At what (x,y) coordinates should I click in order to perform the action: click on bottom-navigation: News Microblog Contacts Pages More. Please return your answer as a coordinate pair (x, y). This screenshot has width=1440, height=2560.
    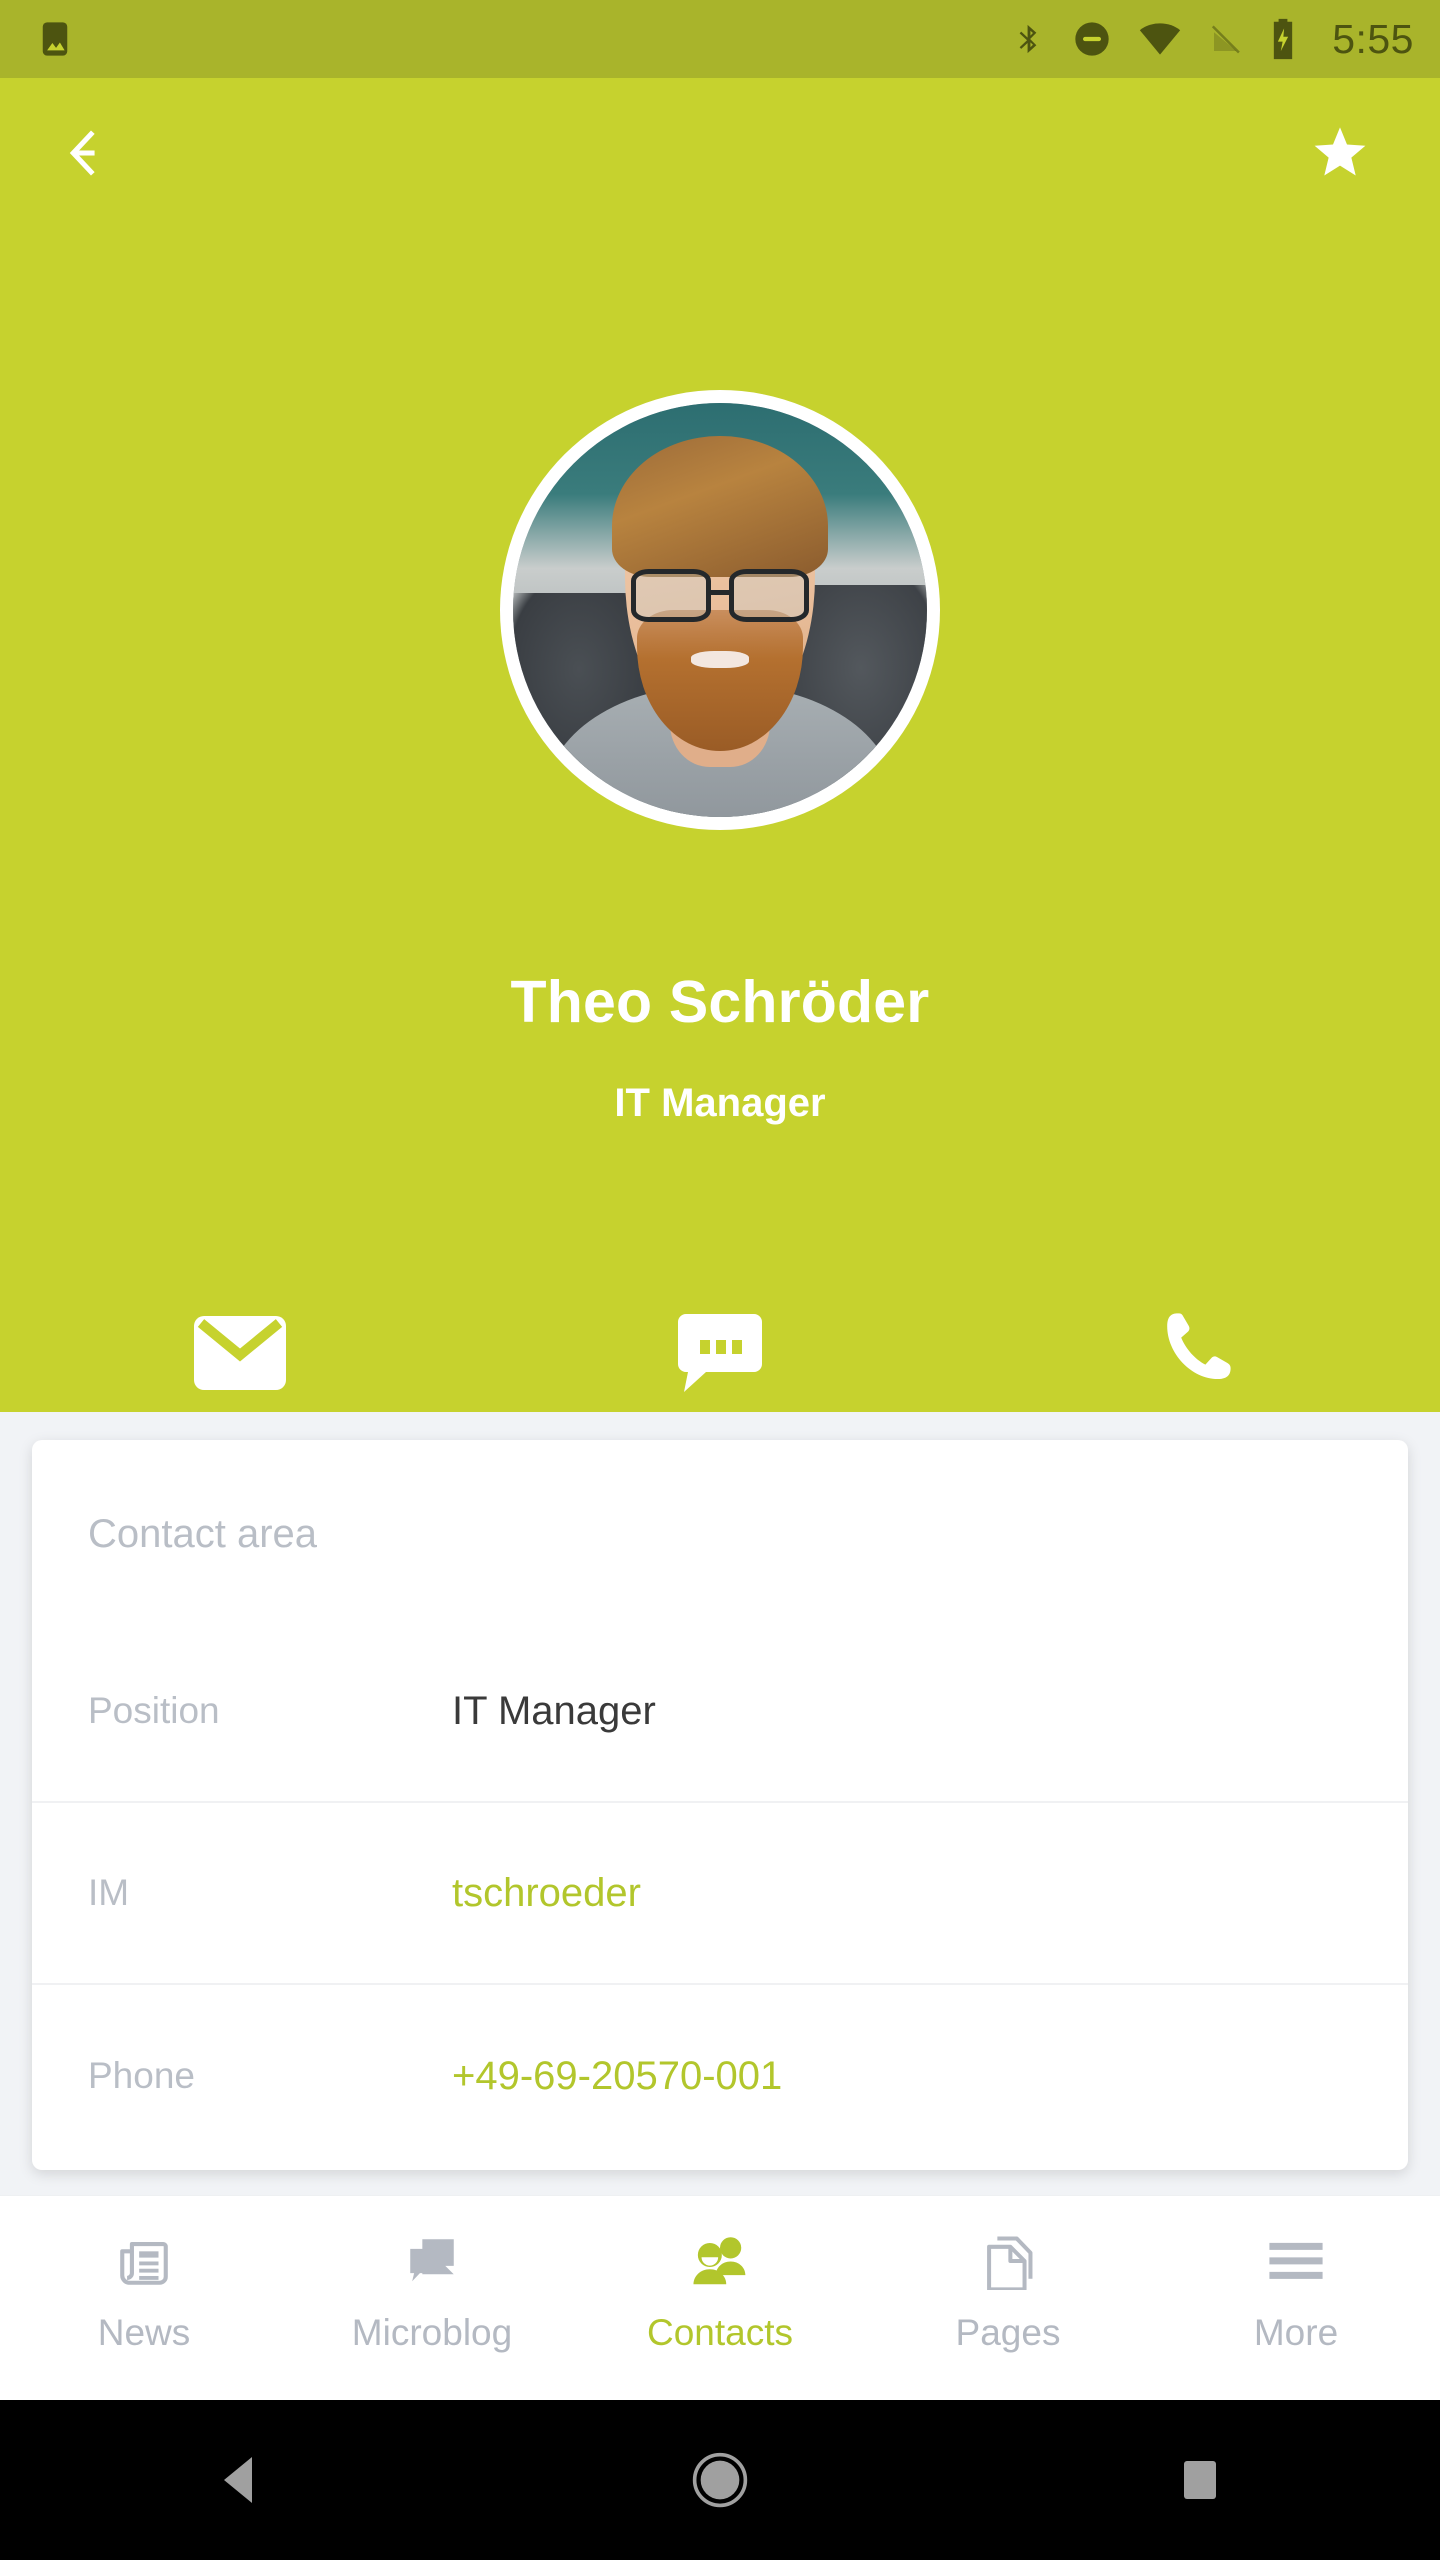
    Looking at the image, I should click on (720, 2297).